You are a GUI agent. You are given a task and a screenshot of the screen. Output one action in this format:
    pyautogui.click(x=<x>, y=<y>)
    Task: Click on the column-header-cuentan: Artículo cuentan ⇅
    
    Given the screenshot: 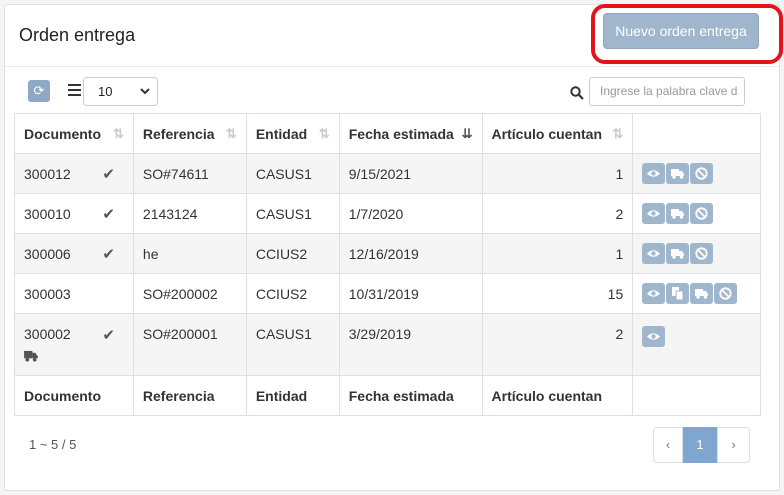 What is the action you would take?
    pyautogui.click(x=557, y=133)
    